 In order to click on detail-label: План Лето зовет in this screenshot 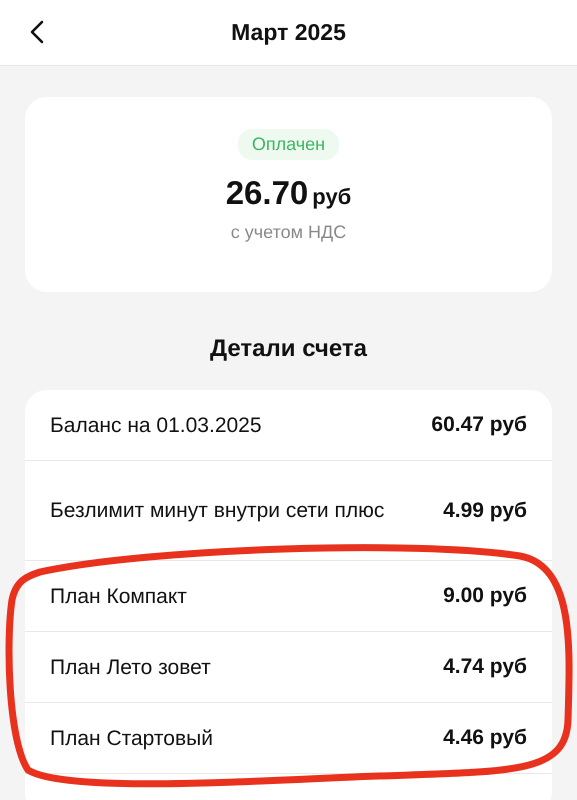, I will do `click(130, 667)`.